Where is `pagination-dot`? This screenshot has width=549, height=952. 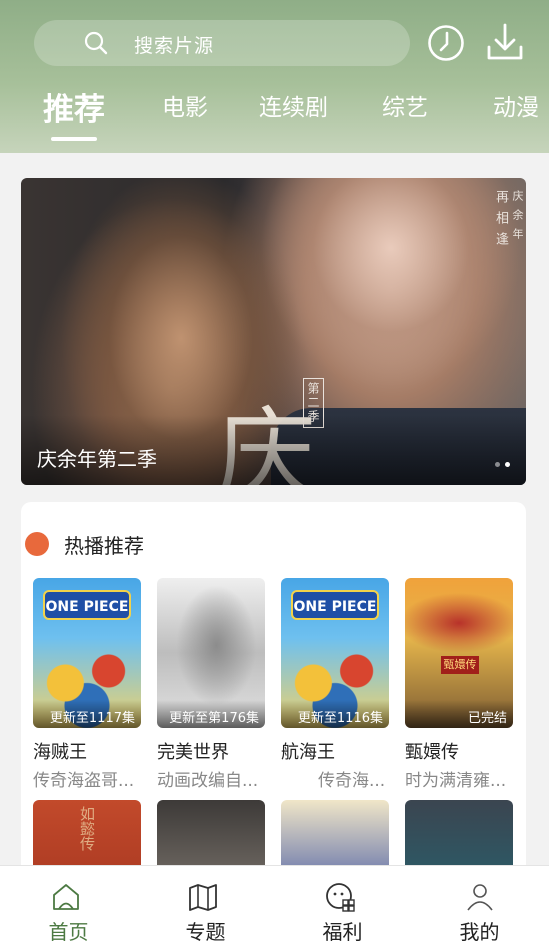
pagination-dot is located at coordinates (497, 464).